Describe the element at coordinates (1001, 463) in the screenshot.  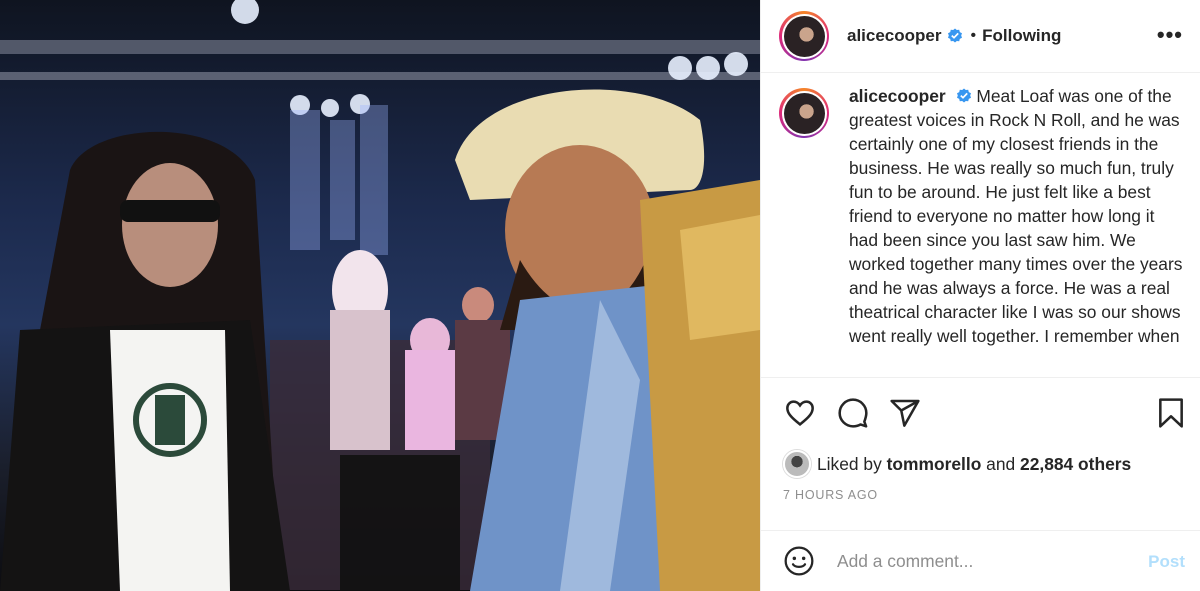
I see `liked-by-conjunction: and` at that location.